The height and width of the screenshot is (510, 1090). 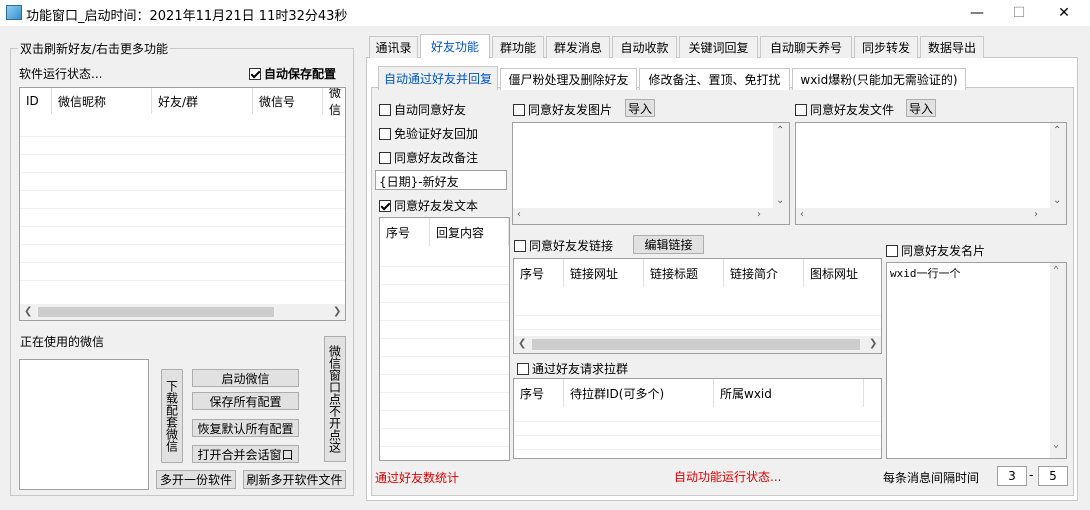 What do you see at coordinates (436, 206) in the screenshot?
I see `send-text-label: 同意好友发文本` at bounding box center [436, 206].